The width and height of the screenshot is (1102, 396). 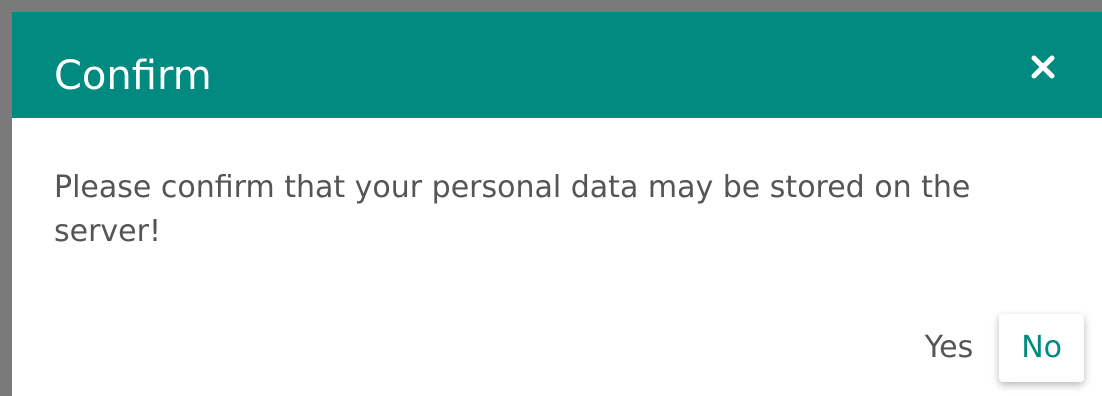 I want to click on dialog-footer: Yes No, so click(x=997, y=348).